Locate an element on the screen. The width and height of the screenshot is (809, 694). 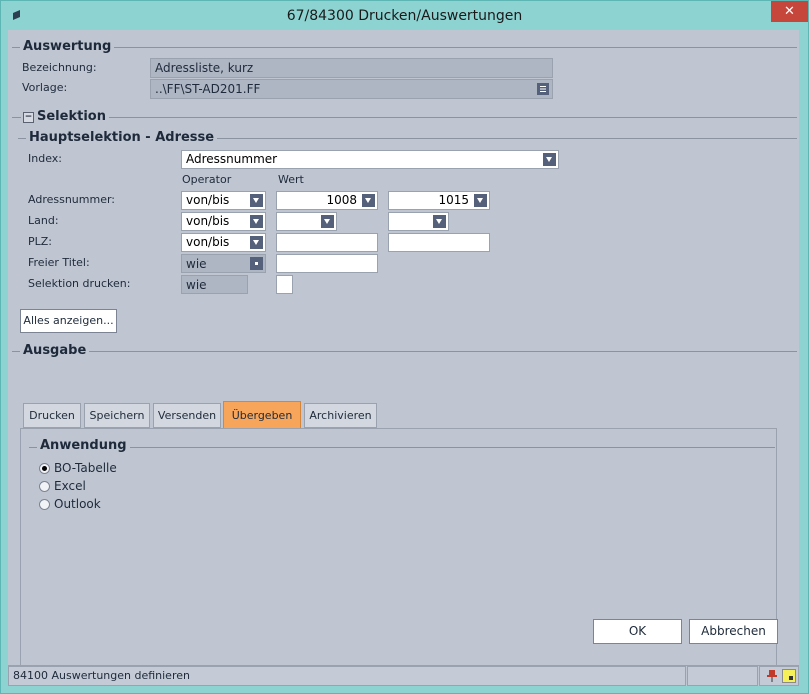
option-label: BO-Tabelle is located at coordinates (85, 468).